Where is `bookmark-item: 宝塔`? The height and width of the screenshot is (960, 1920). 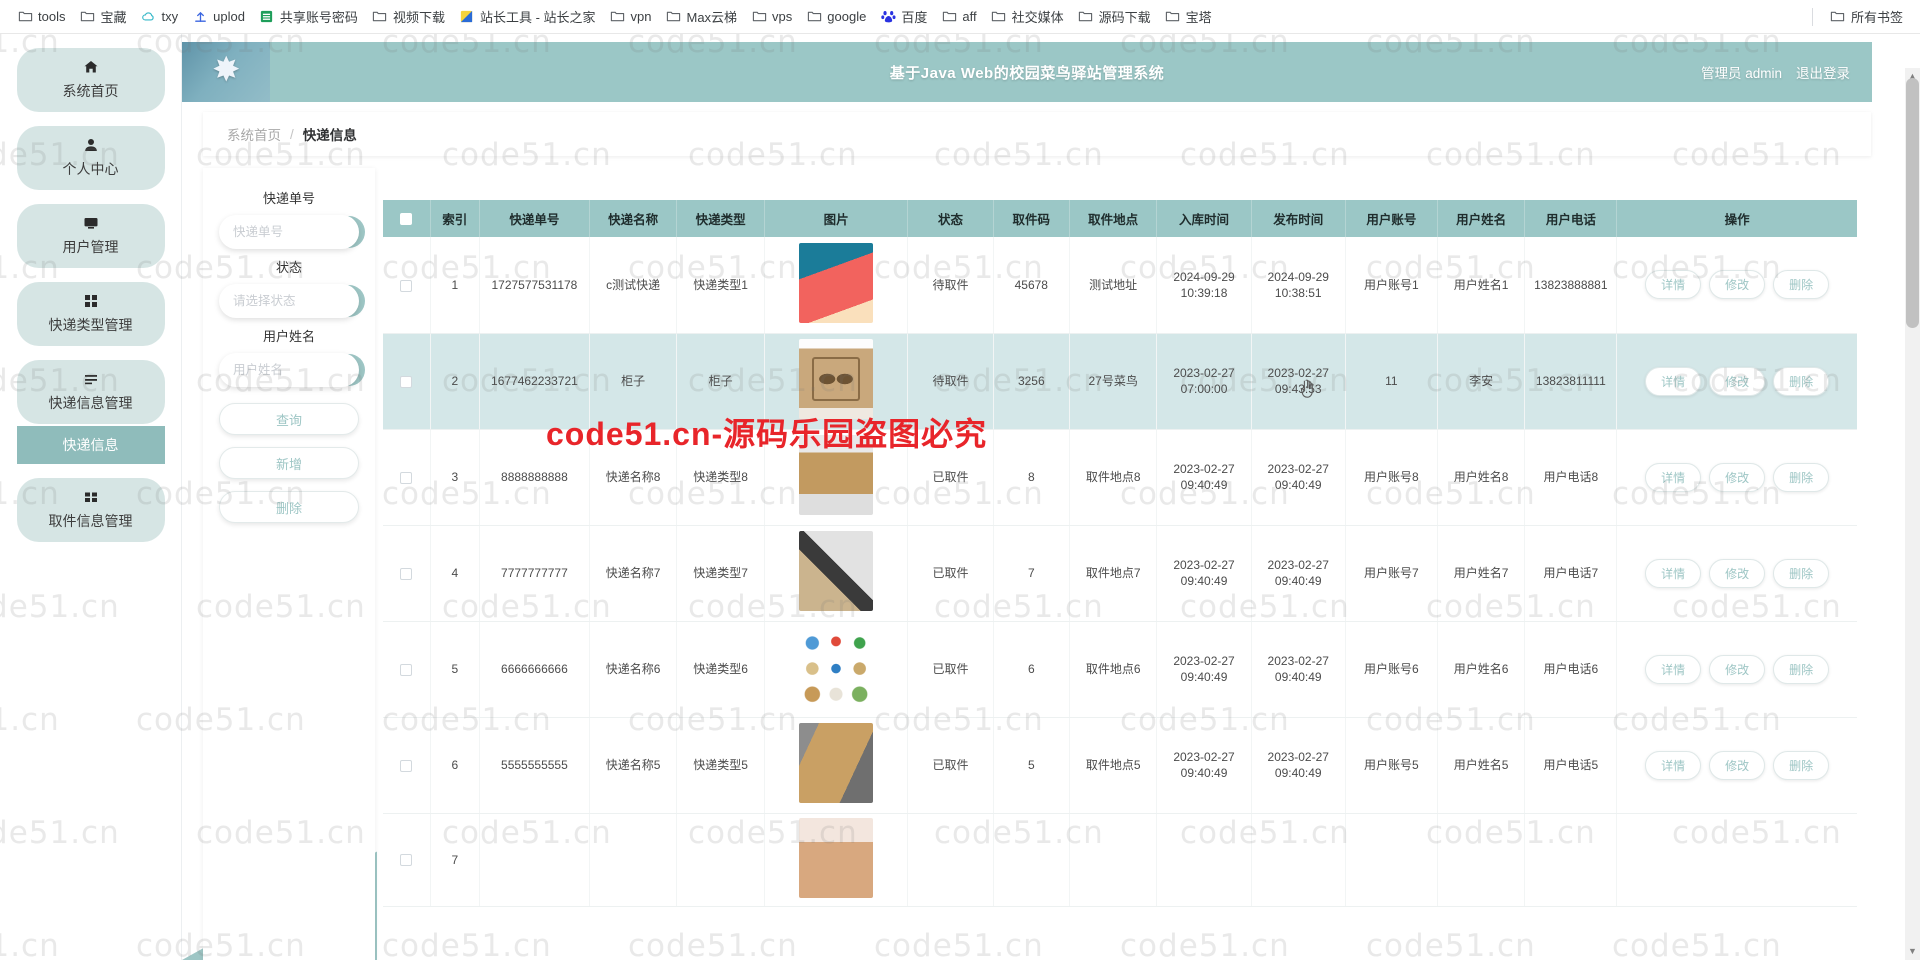 bookmark-item: 宝塔 is located at coordinates (1188, 16).